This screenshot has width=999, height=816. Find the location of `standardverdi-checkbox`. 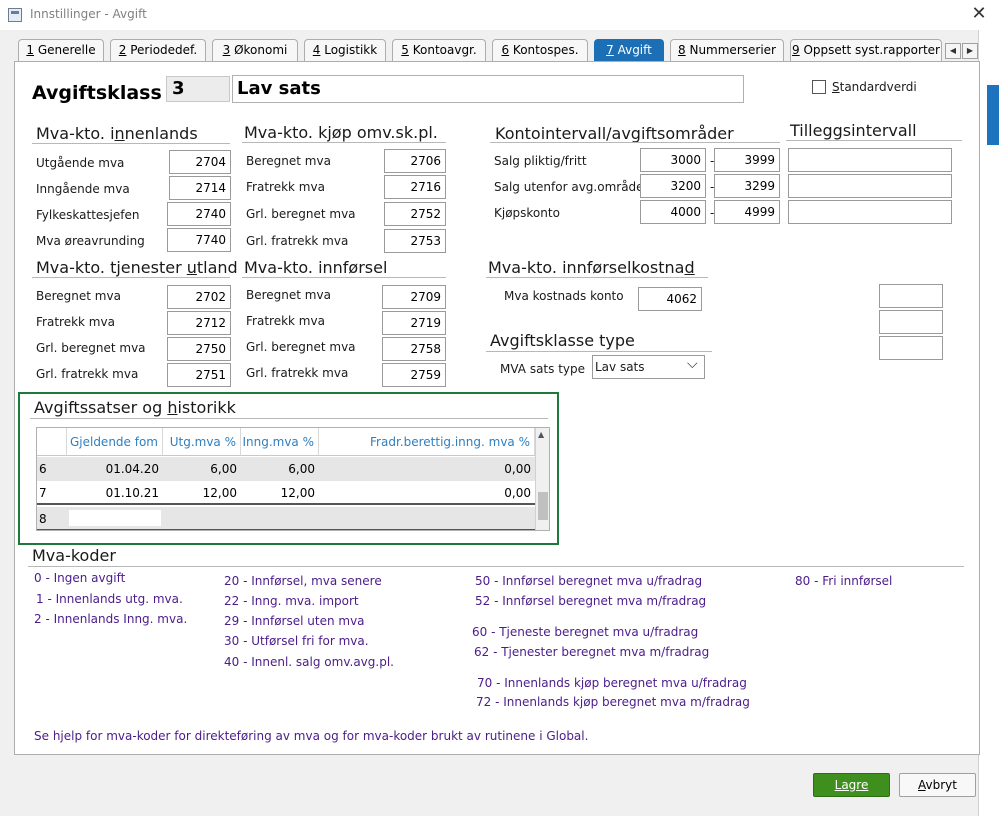

standardverdi-checkbox is located at coordinates (819, 87).